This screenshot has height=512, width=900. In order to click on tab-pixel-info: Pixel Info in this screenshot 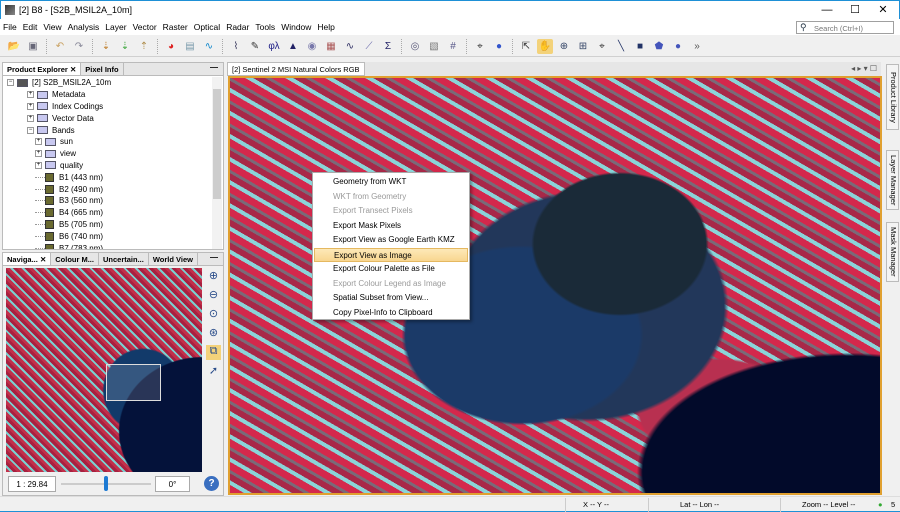, I will do `click(102, 69)`.